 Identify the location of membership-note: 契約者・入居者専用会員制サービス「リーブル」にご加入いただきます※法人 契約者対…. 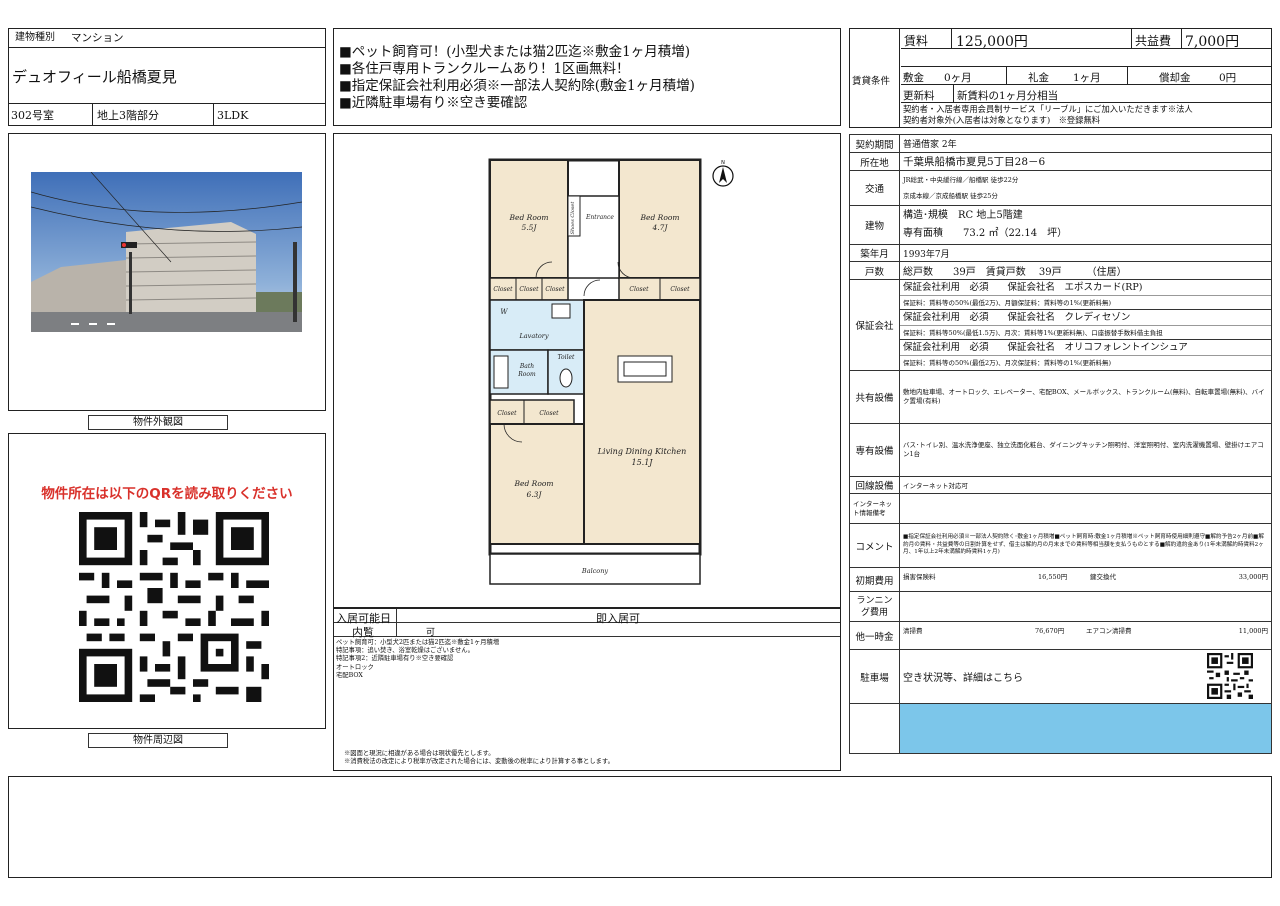
(1048, 115).